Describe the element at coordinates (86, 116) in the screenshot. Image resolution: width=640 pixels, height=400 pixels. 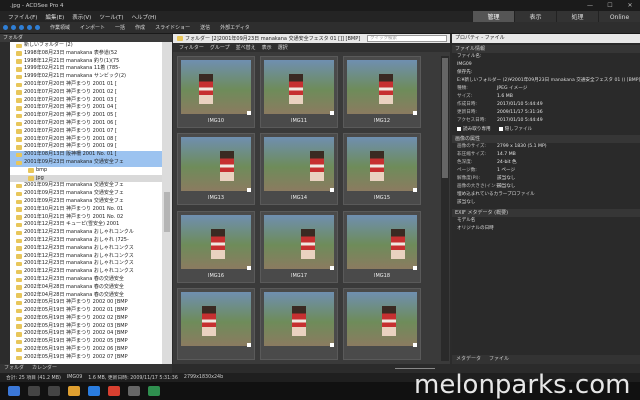
I see `folder-row: 2001年07月20日 神戸まつり 2001 05 [` at that location.